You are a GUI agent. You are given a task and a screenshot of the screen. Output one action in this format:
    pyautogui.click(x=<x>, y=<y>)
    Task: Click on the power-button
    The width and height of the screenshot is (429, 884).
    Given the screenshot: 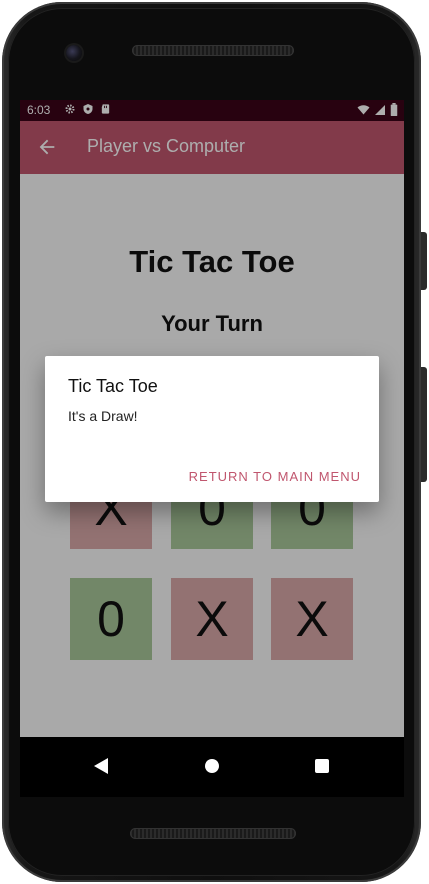 What is the action you would take?
    pyautogui.click(x=424, y=261)
    